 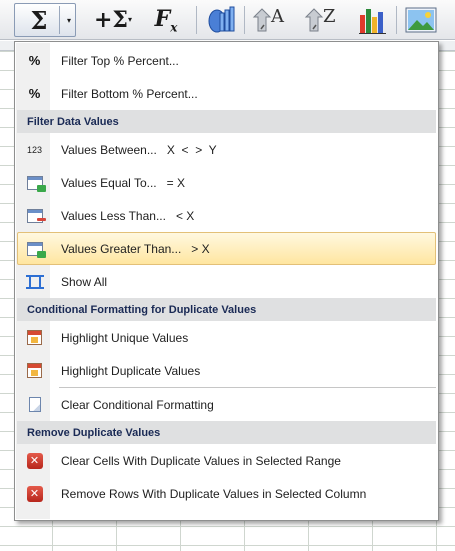 What do you see at coordinates (175, 182) in the screenshot?
I see `menu-item-hint: = X` at bounding box center [175, 182].